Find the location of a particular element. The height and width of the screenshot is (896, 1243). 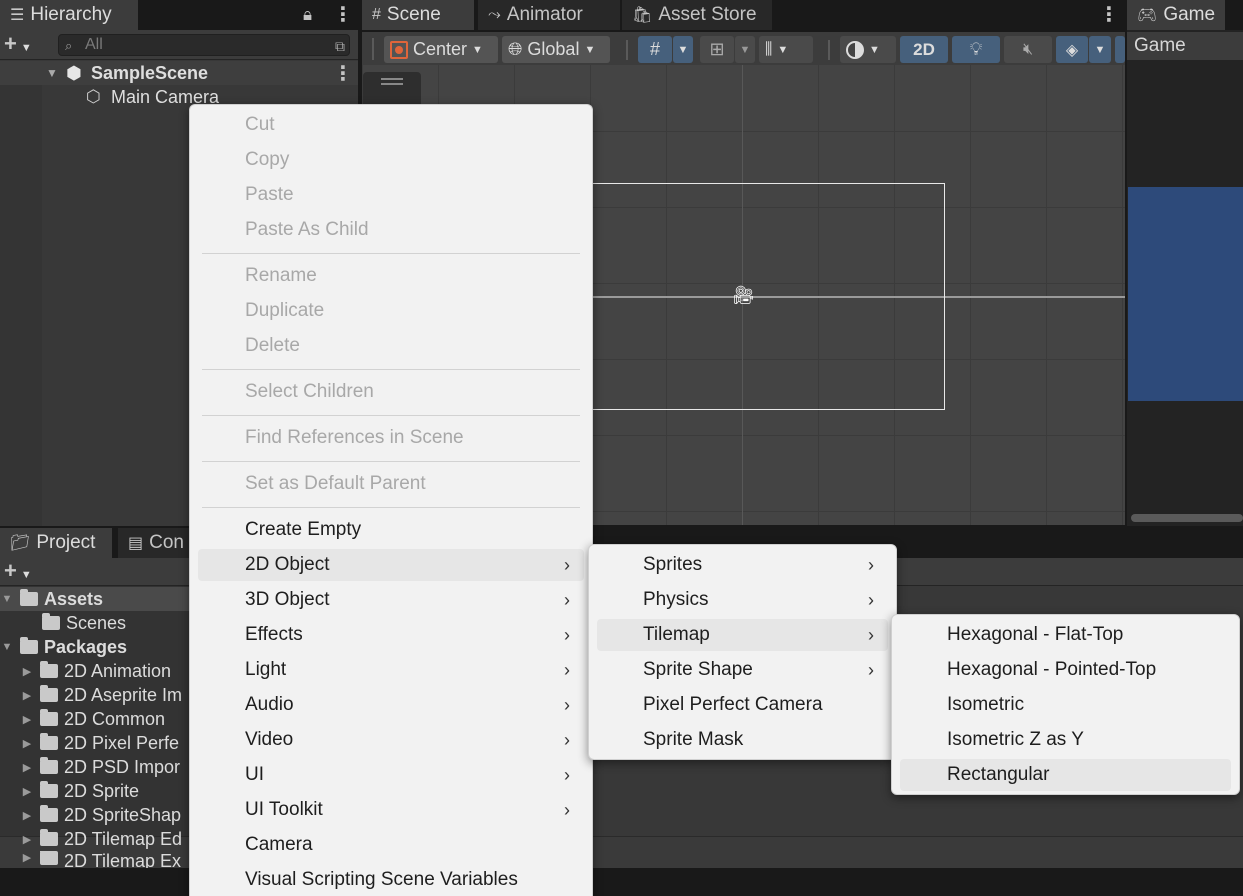

menu-item-audio: Audio › is located at coordinates (391, 705).